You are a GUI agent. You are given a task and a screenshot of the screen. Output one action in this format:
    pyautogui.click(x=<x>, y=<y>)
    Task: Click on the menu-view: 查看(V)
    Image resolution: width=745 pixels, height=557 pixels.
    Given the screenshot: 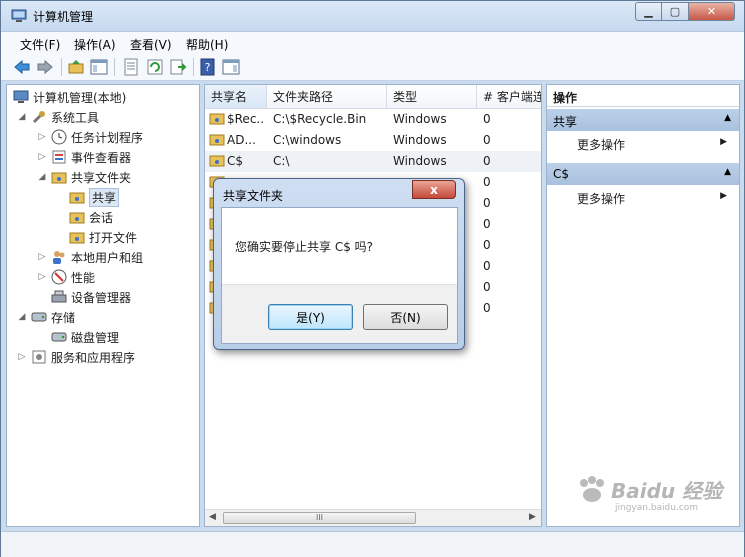 What is the action you would take?
    pyautogui.click(x=151, y=44)
    